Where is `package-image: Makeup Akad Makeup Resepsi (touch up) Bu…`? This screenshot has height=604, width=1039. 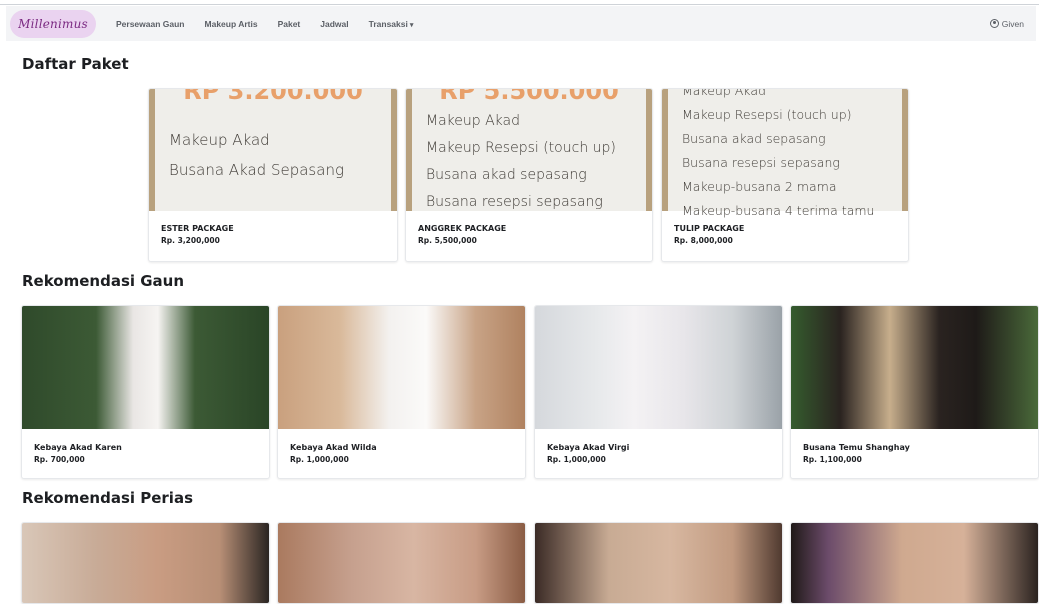
package-image: Makeup Akad Makeup Resepsi (touch up) Bu… is located at coordinates (785, 153).